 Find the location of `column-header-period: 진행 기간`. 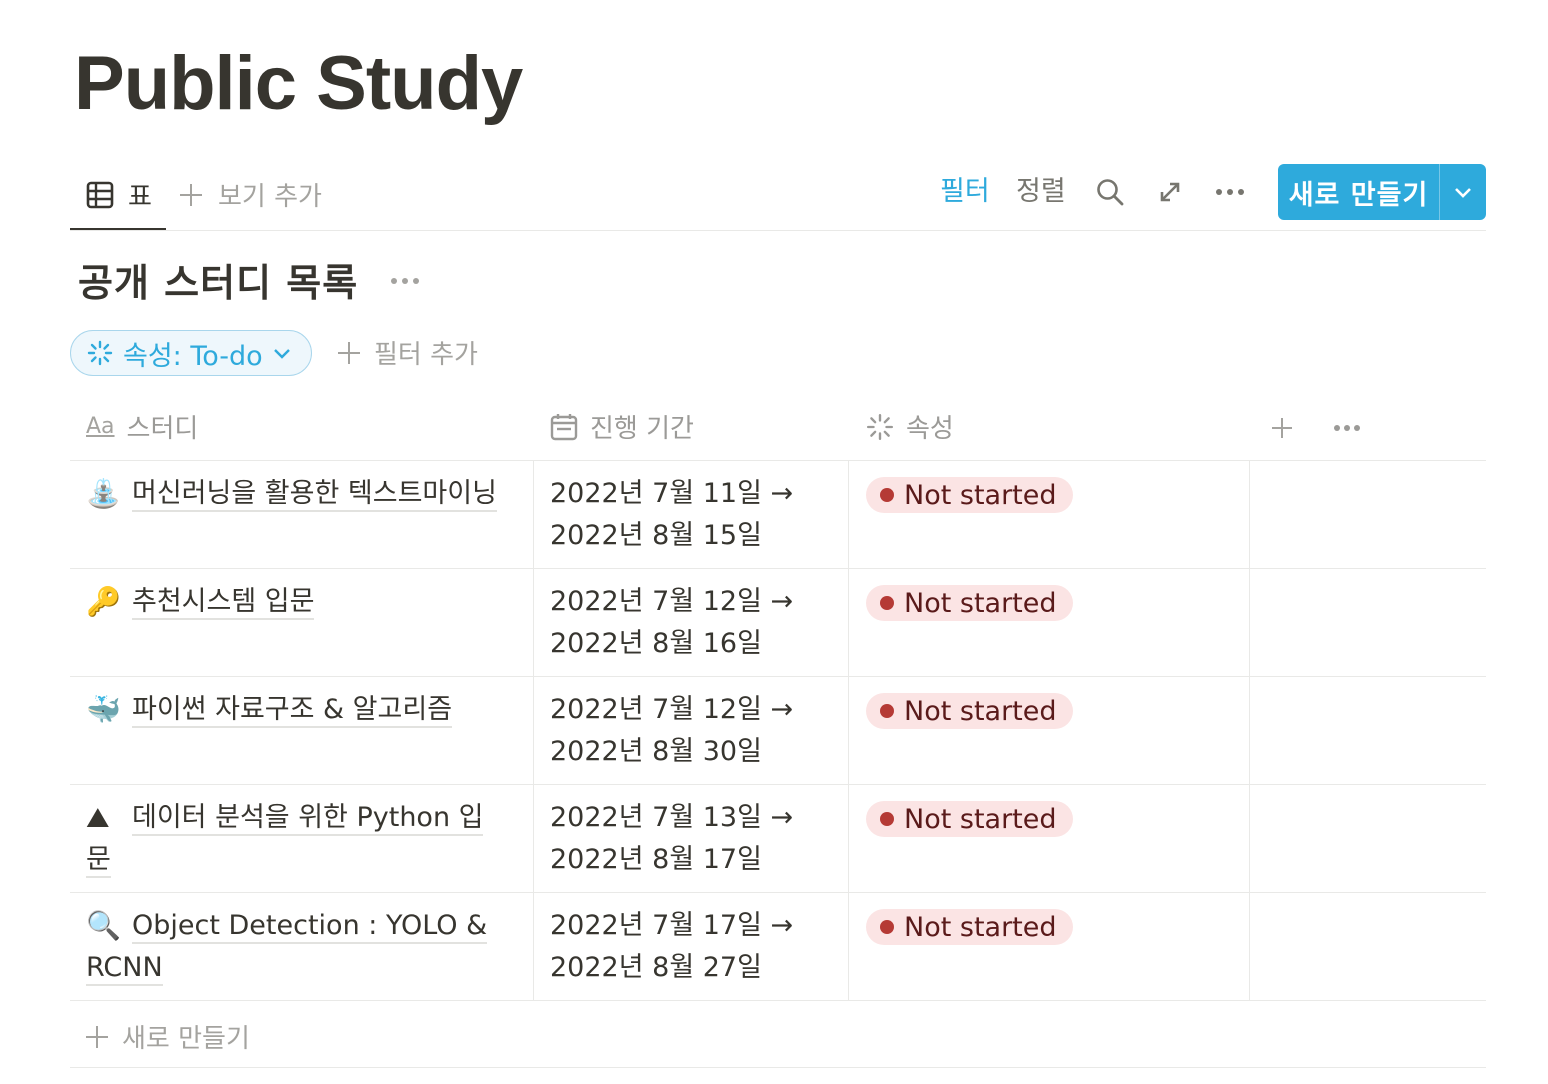

column-header-period: 진행 기간 is located at coordinates (622, 426).